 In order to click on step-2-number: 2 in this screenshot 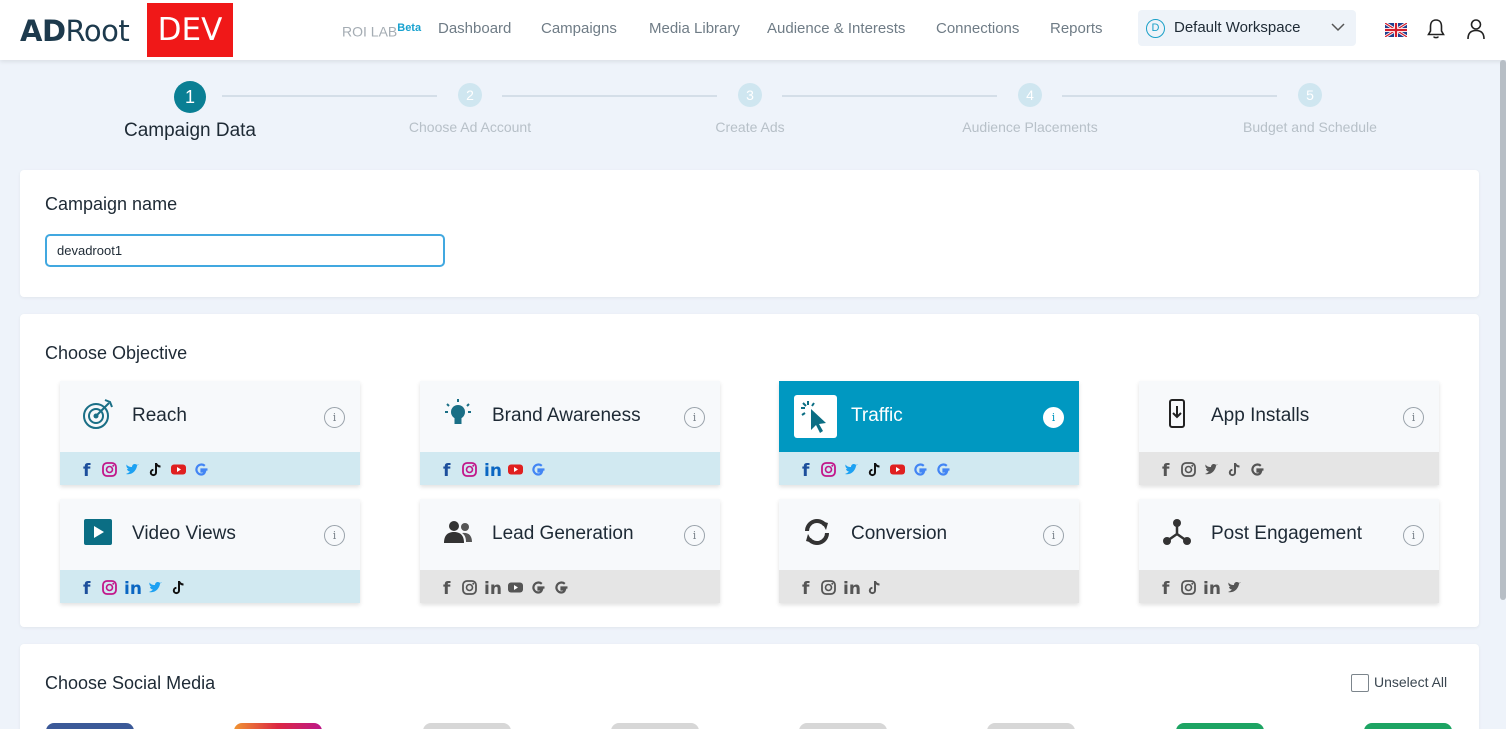, I will do `click(470, 95)`.